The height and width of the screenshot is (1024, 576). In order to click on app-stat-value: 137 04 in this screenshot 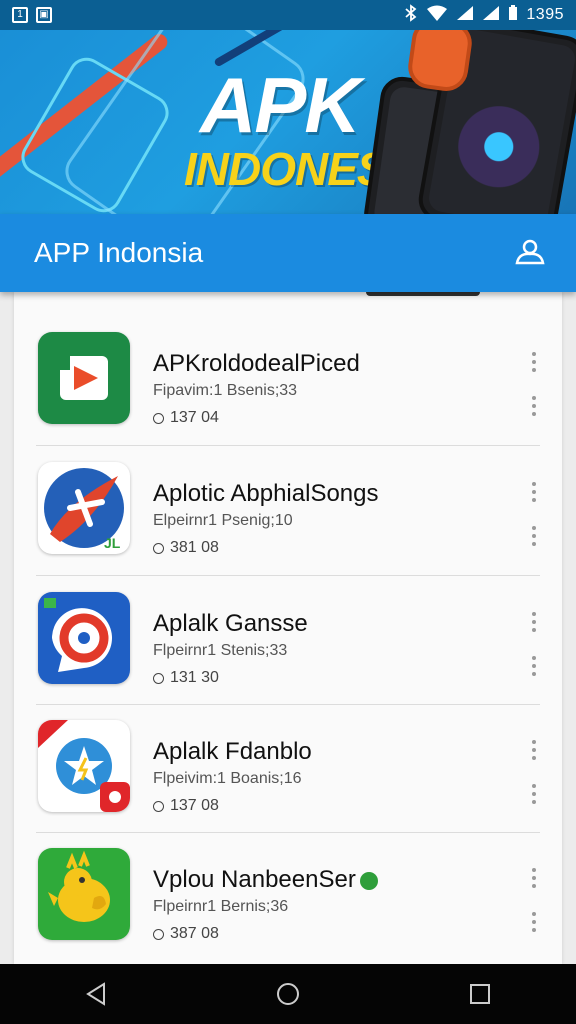, I will do `click(194, 417)`.